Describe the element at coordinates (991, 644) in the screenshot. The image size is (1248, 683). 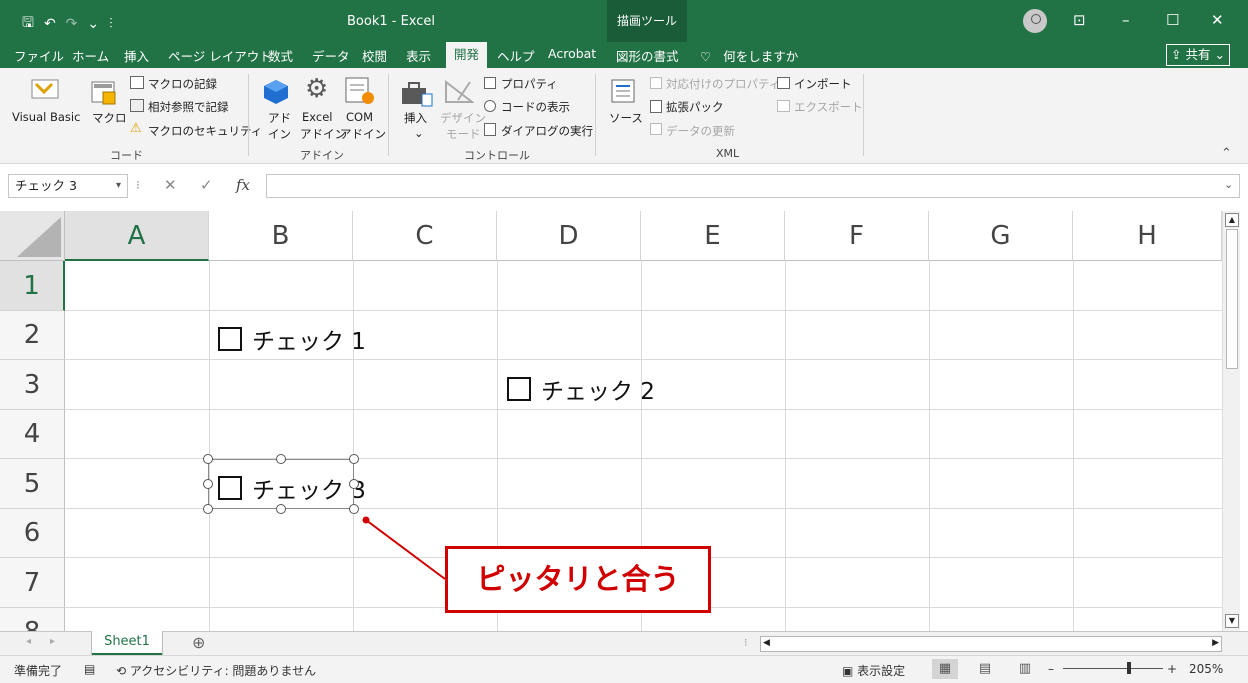
I see `horizontal-scrollbar: ◀ ▶` at that location.